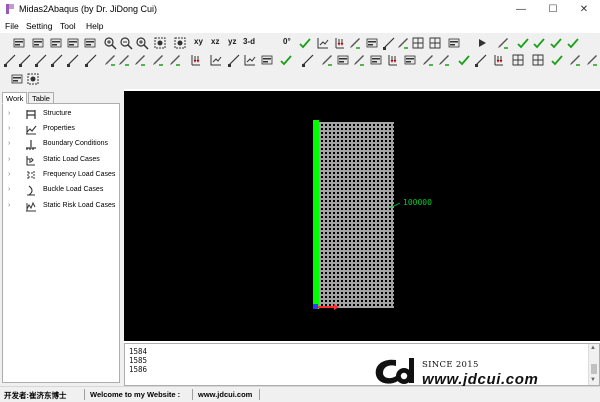  I want to click on toolbar-zout-icon, so click(126, 43).